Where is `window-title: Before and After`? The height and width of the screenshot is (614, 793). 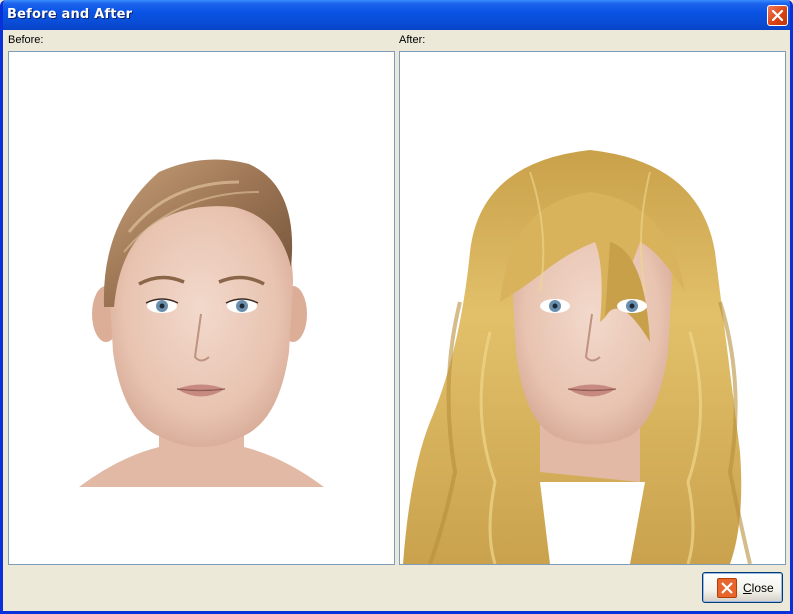 window-title: Before and After is located at coordinates (70, 14).